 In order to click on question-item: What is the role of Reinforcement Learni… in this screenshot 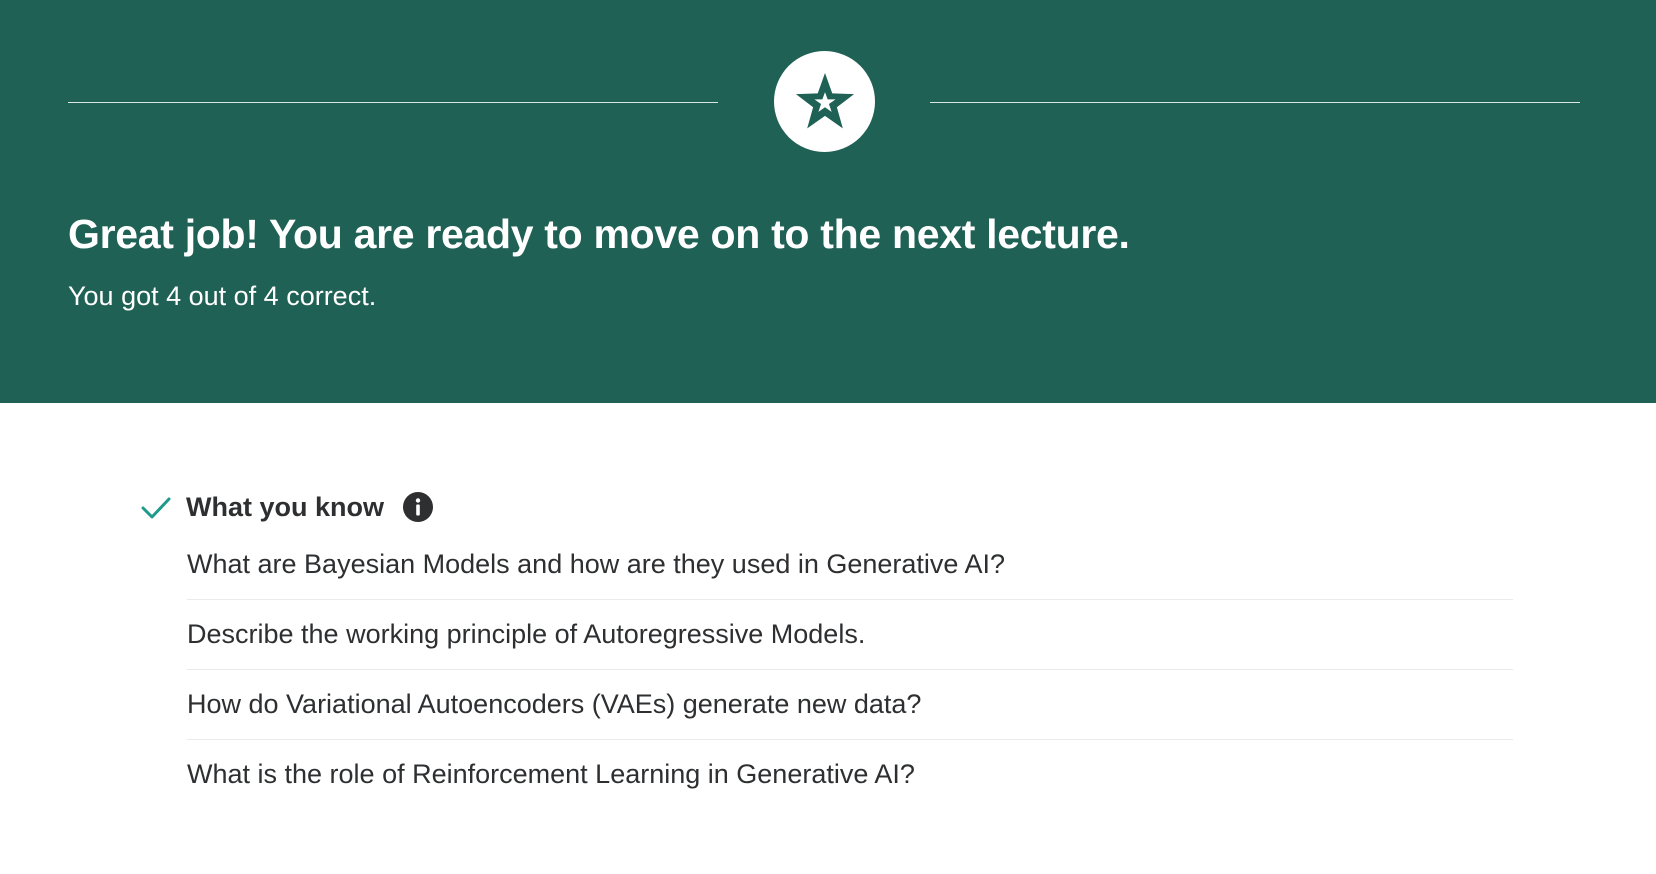, I will do `click(551, 774)`.